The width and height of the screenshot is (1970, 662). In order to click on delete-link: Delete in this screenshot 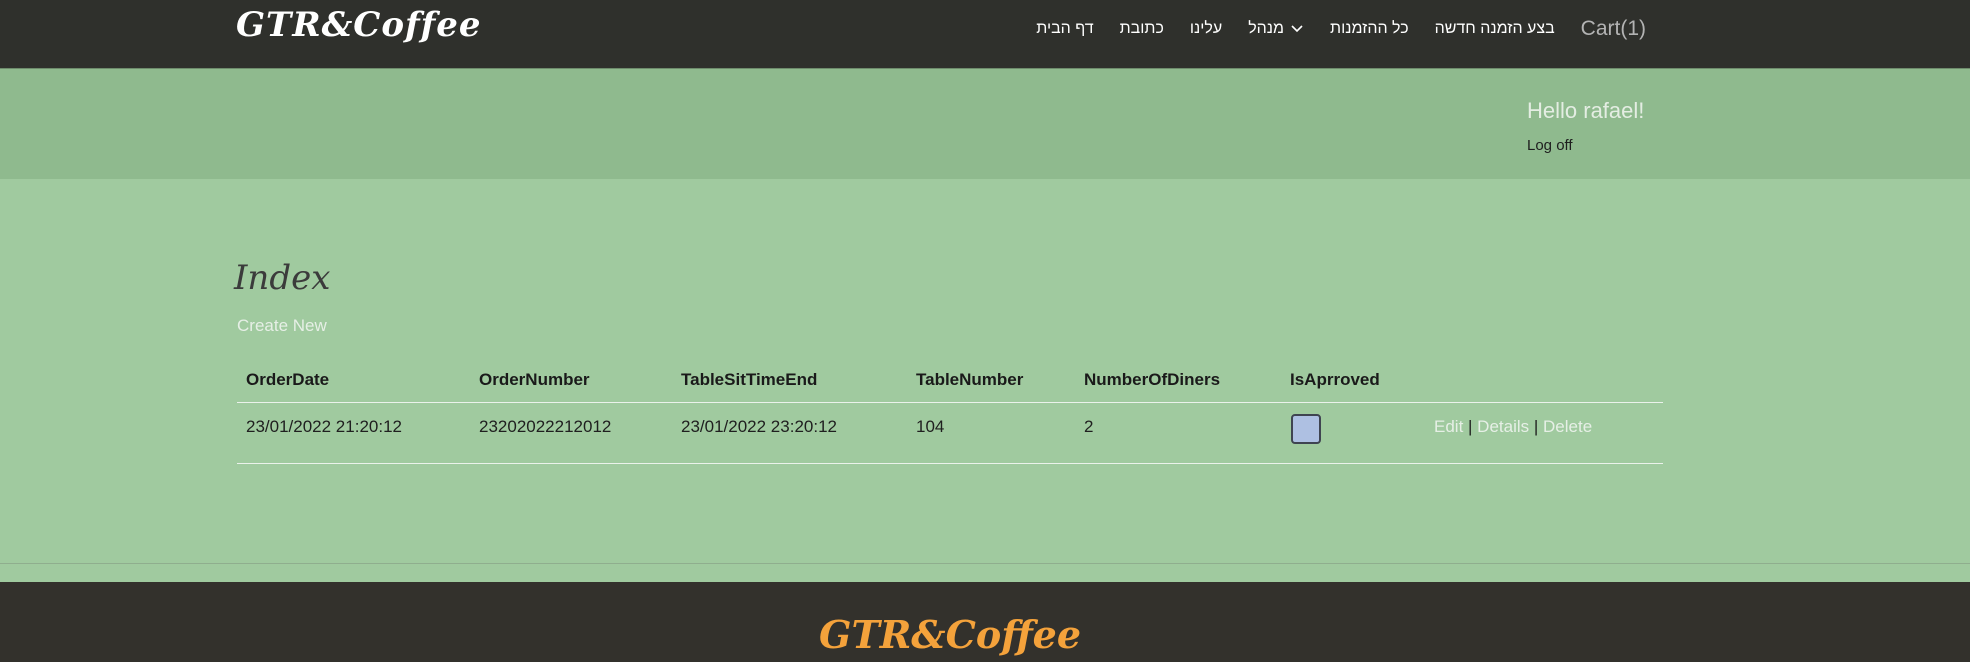, I will do `click(1567, 426)`.